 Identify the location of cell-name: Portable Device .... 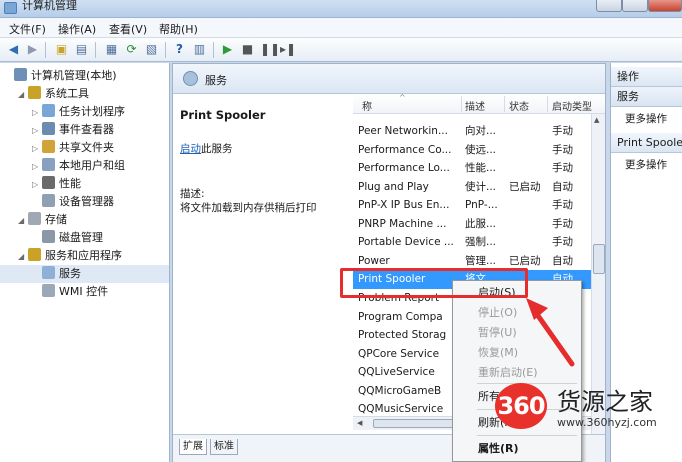
(406, 242).